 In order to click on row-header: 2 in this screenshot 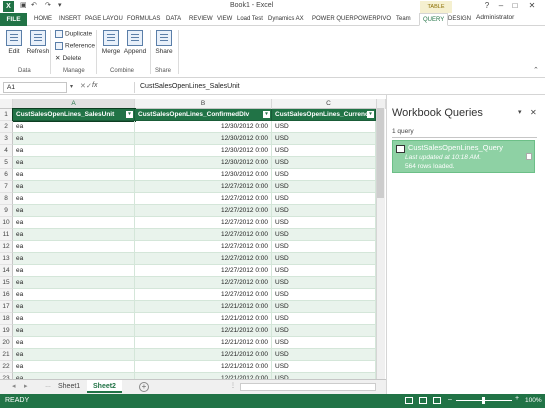, I will do `click(6, 127)`.